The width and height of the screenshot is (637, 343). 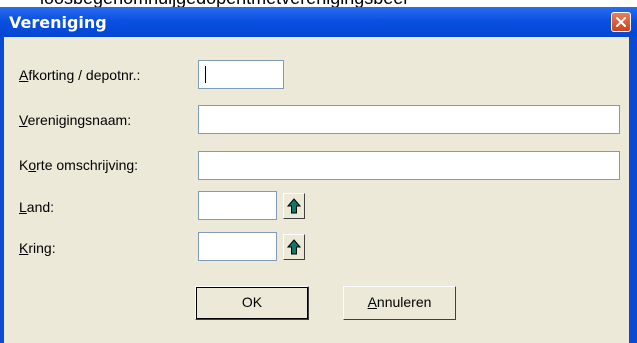 I want to click on ok-button: OK, so click(x=252, y=303).